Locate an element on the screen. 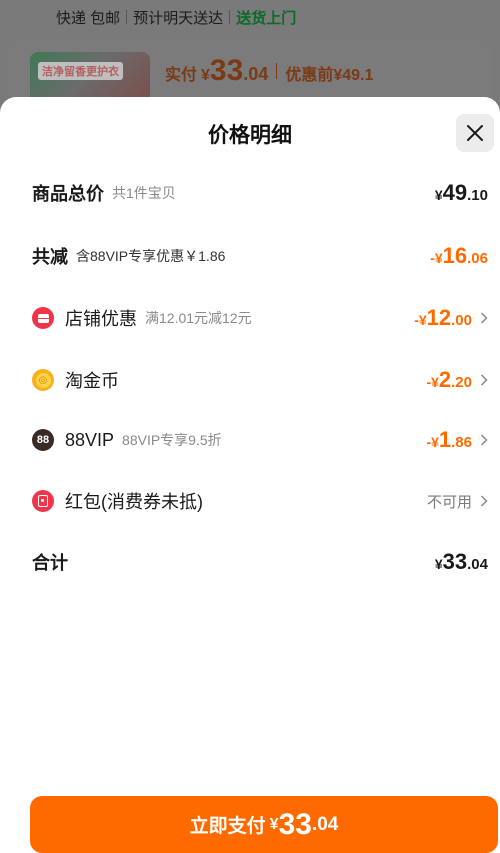 This screenshot has height=853, width=500. pay-now-button: 立即支付 ¥ 33 .04 is located at coordinates (264, 824).